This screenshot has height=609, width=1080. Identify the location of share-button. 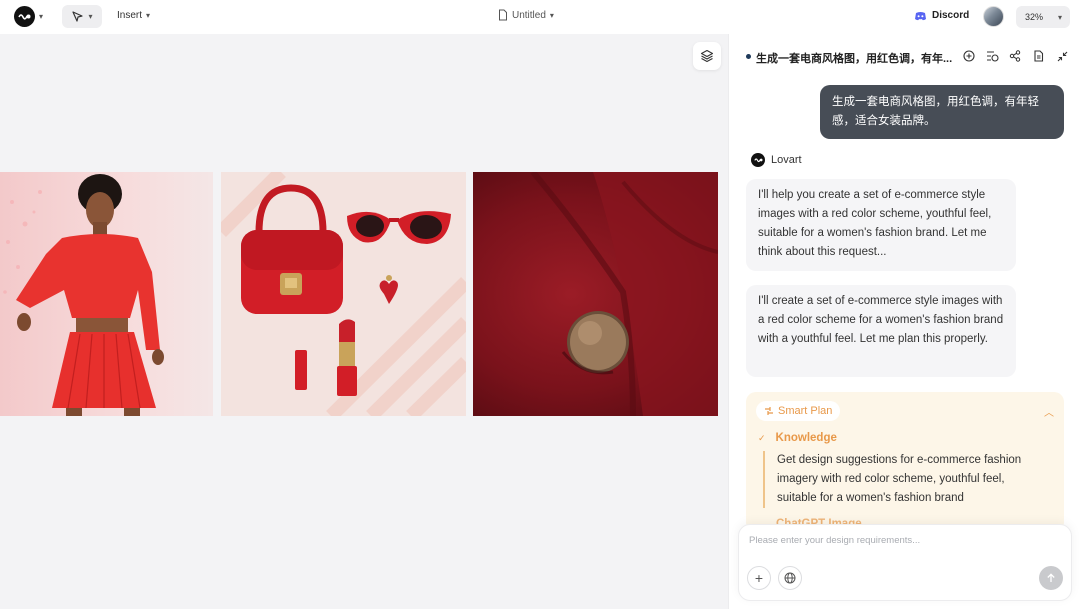
(1015, 56).